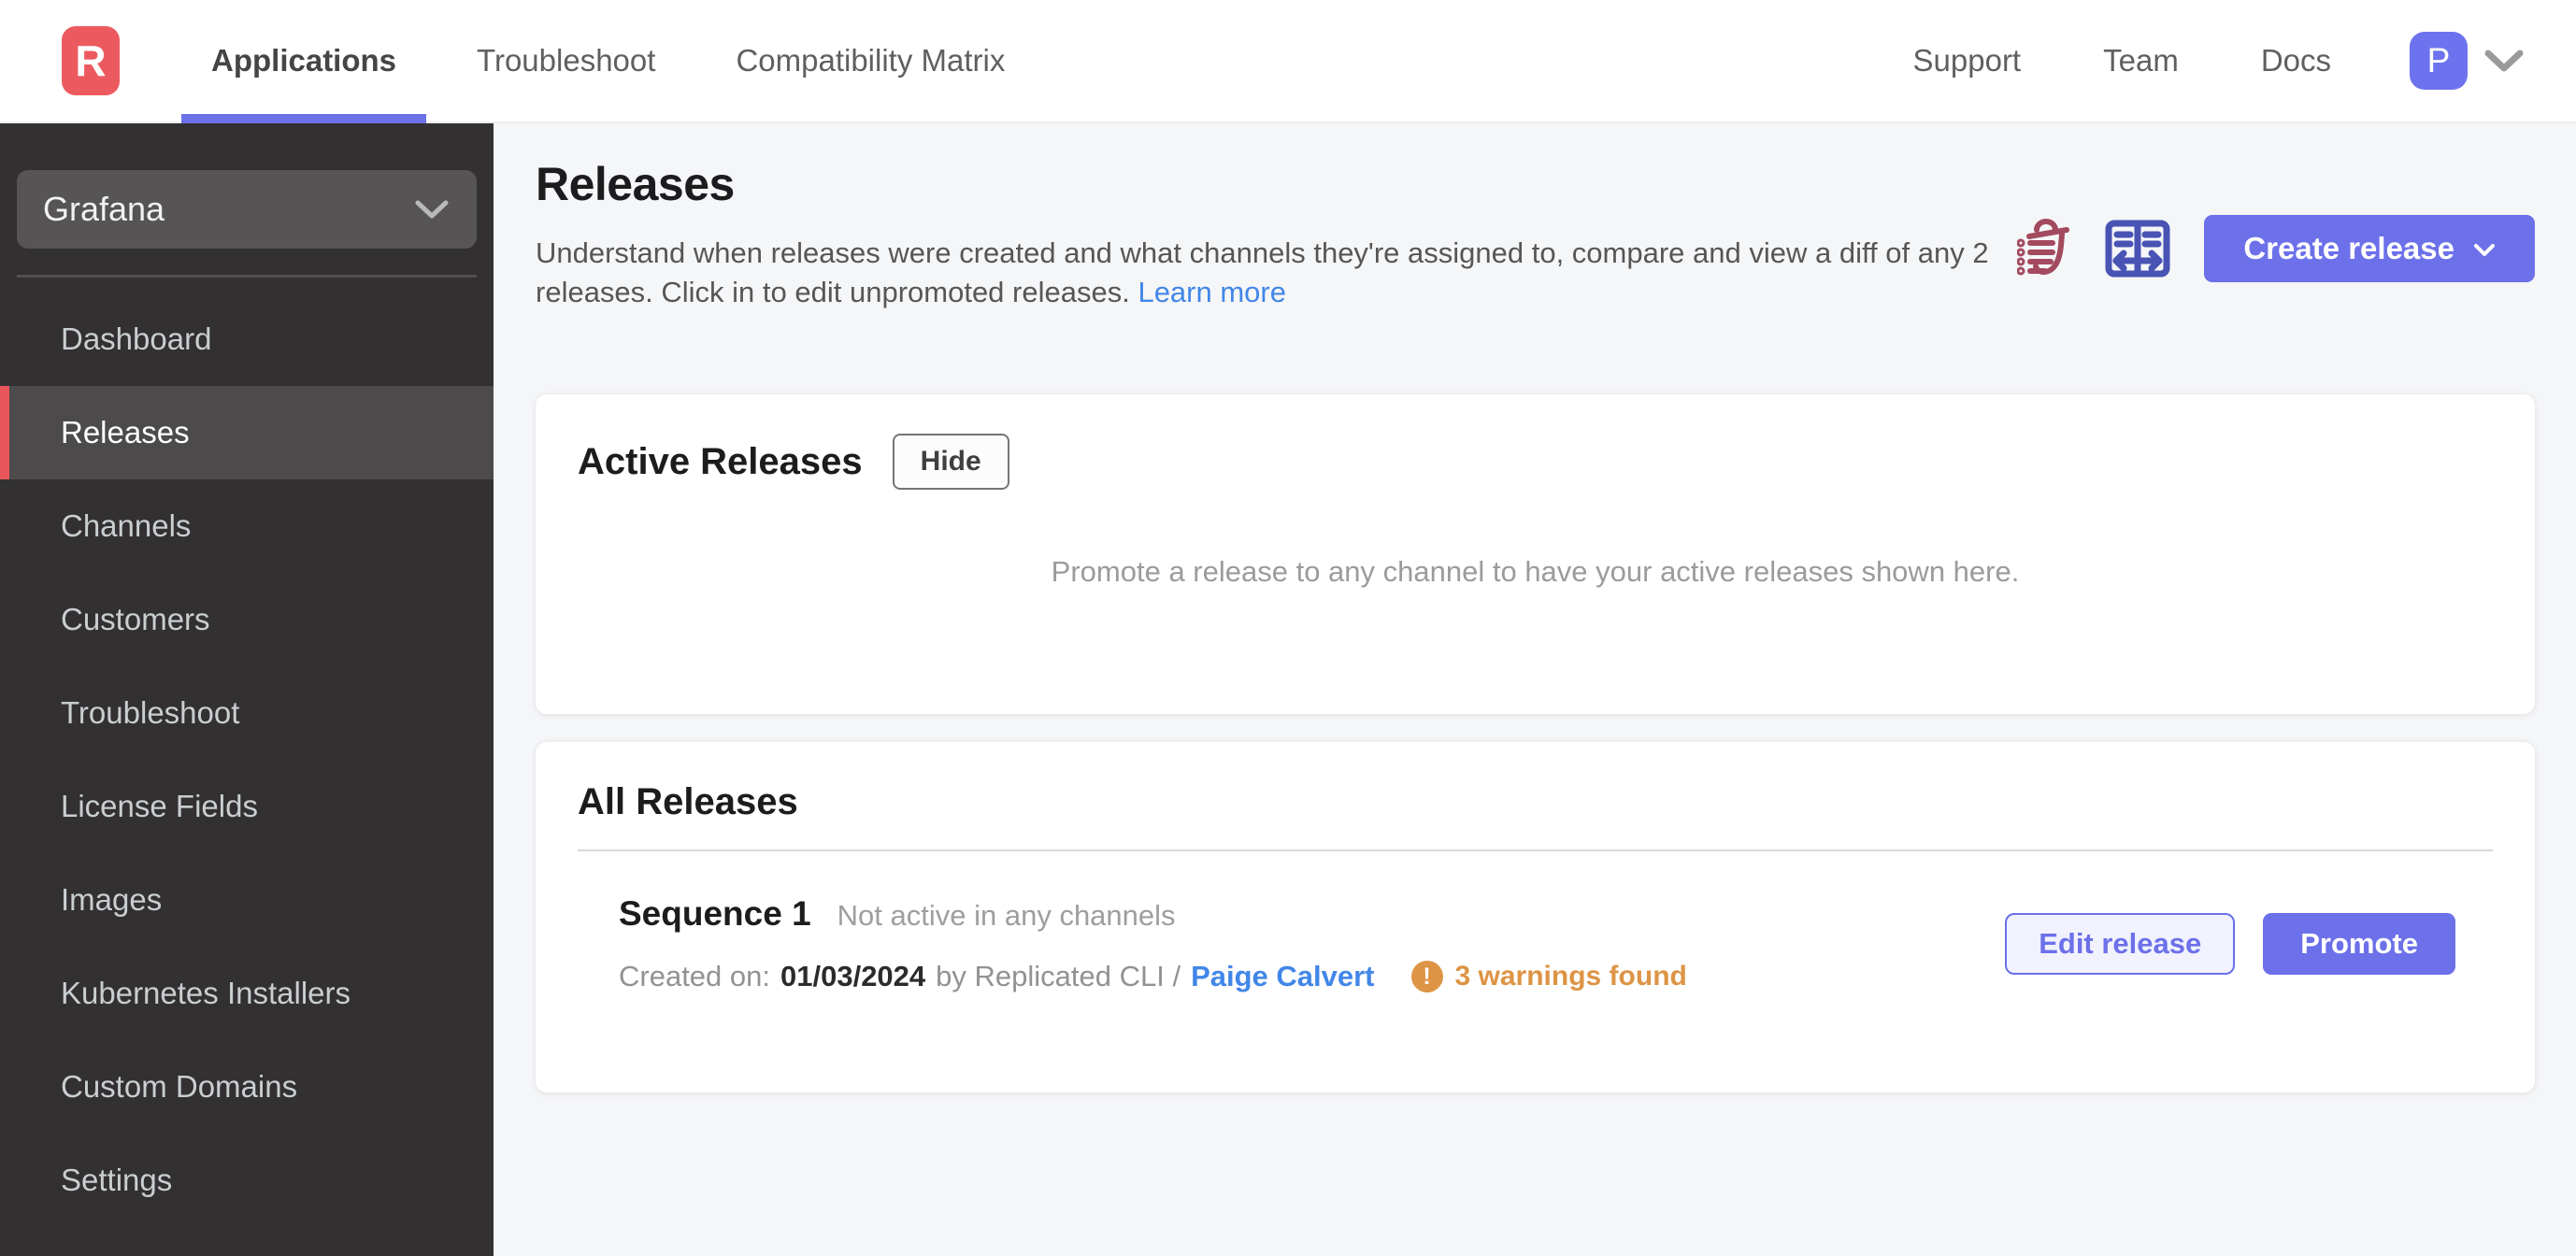 The width and height of the screenshot is (2576, 1256). I want to click on create-release-chevron-icon, so click(2484, 250).